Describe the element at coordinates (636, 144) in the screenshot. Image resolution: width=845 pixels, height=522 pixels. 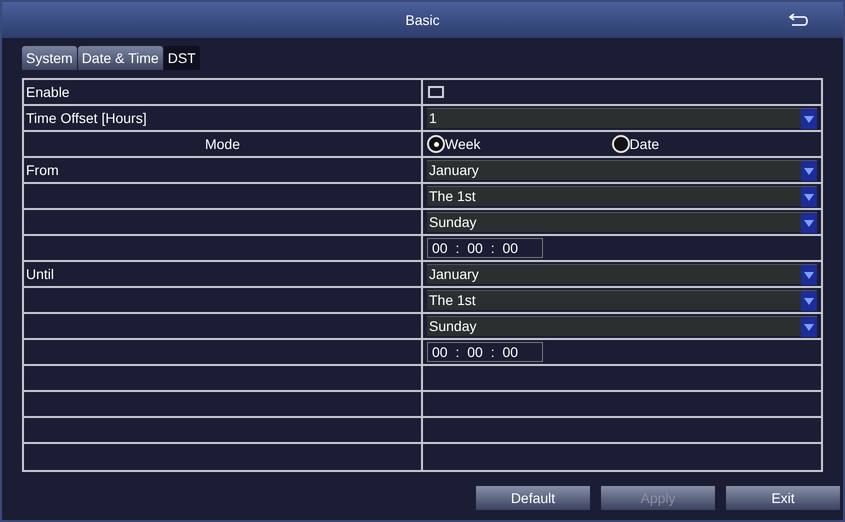
I see `radio-option: Date` at that location.